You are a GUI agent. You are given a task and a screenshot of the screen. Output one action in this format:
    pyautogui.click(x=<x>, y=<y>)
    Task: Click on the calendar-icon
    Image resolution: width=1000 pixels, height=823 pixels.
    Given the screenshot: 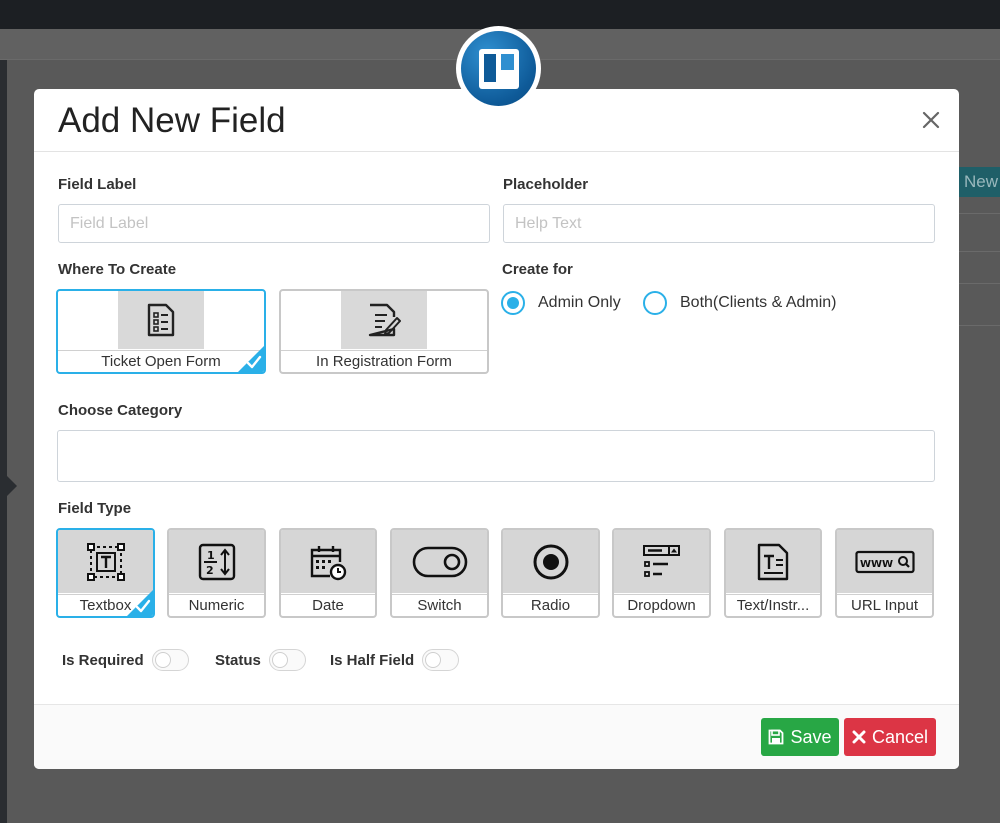 What is the action you would take?
    pyautogui.click(x=328, y=562)
    